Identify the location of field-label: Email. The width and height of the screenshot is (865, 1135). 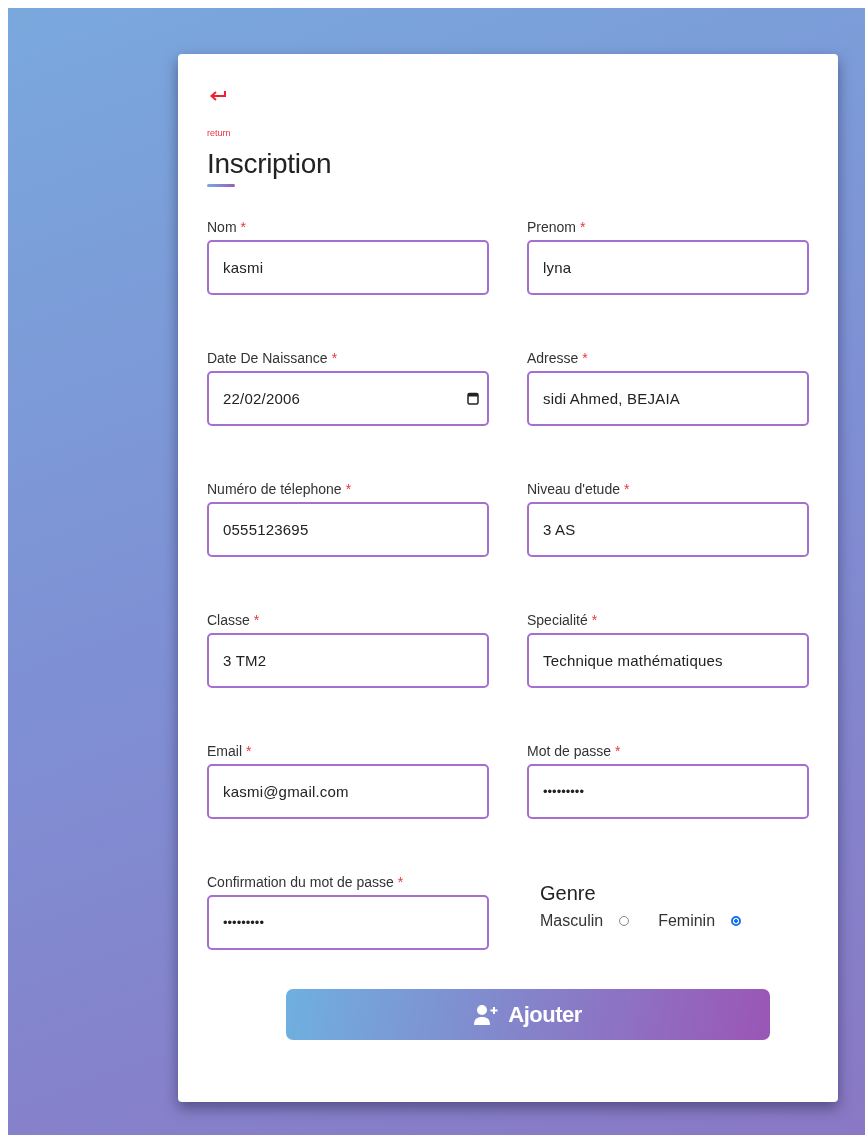
(224, 751).